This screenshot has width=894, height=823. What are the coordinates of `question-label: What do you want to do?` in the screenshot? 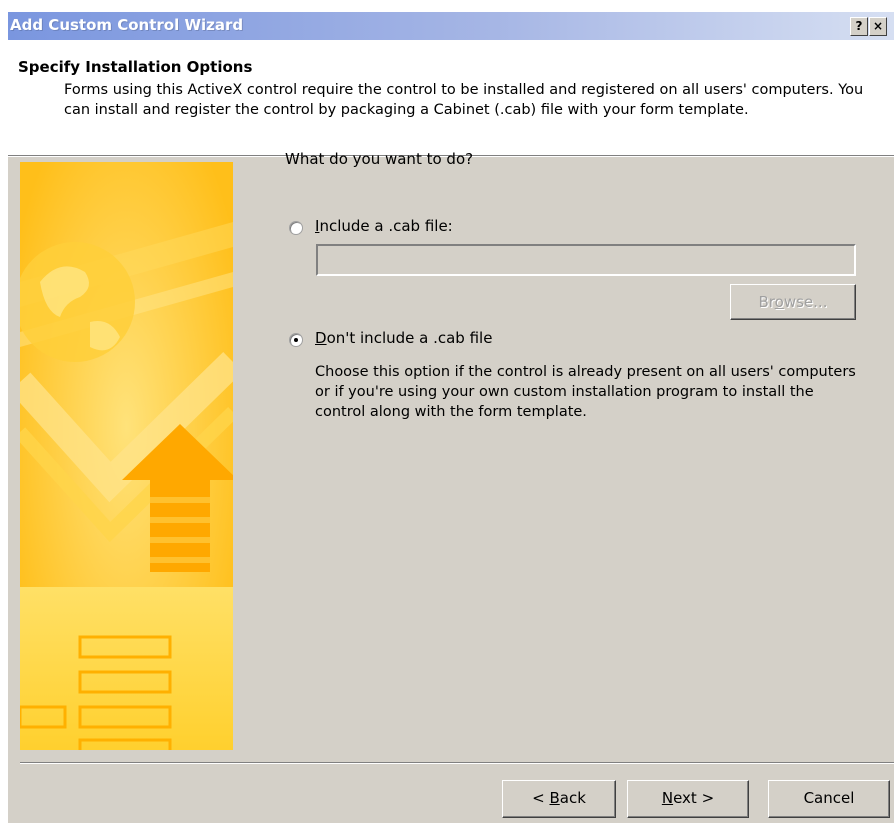 It's located at (379, 159).